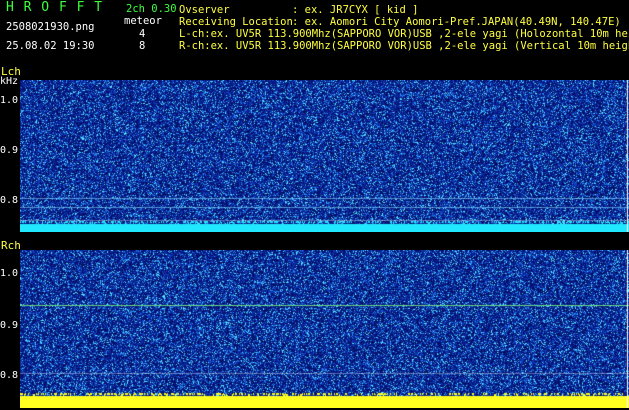 The image size is (629, 410). I want to click on rch-channel-label: Rch, so click(11, 245).